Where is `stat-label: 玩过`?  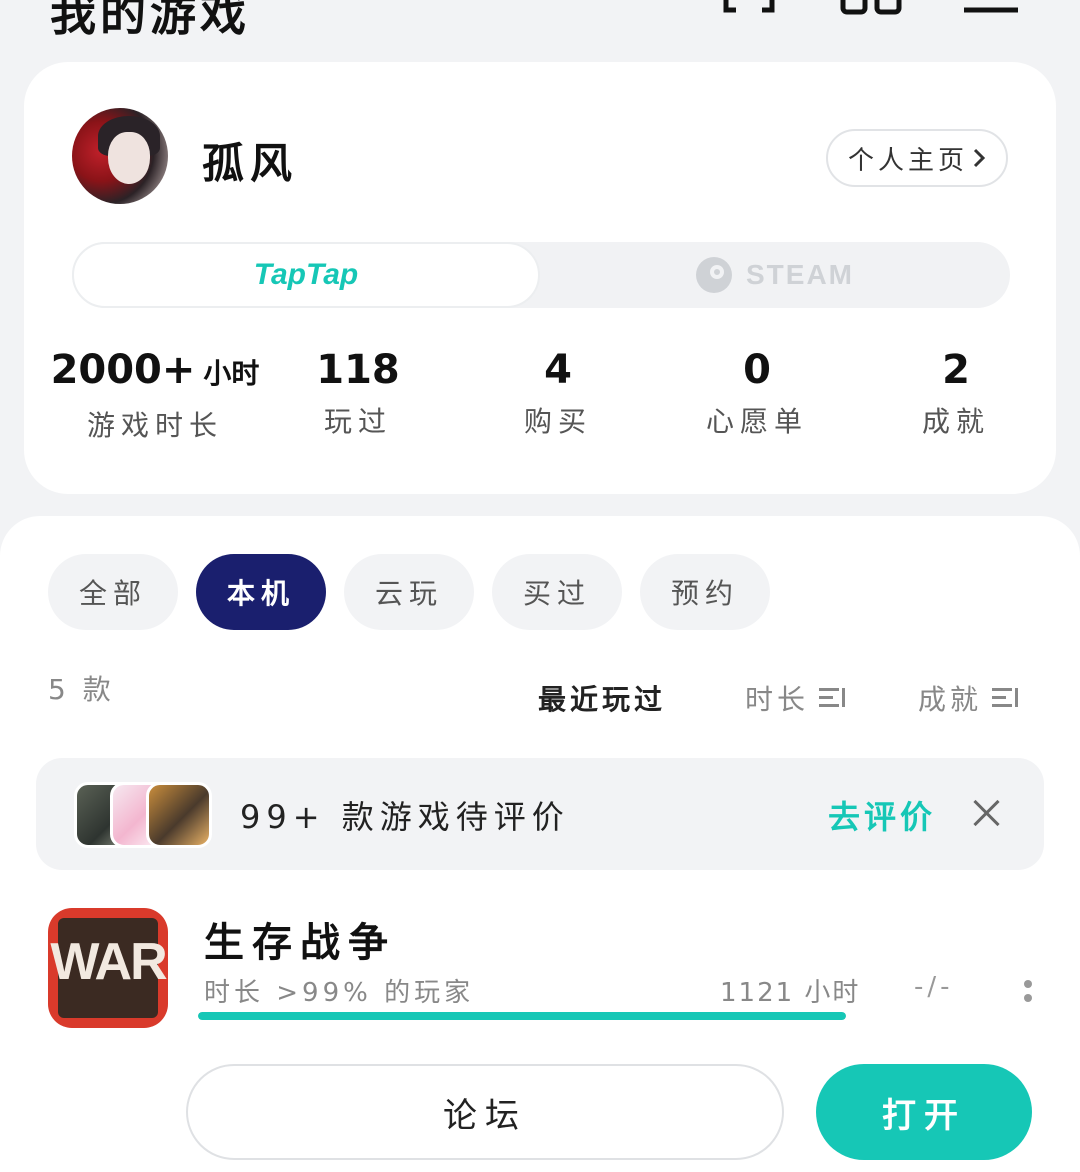 stat-label: 玩过 is located at coordinates (357, 421).